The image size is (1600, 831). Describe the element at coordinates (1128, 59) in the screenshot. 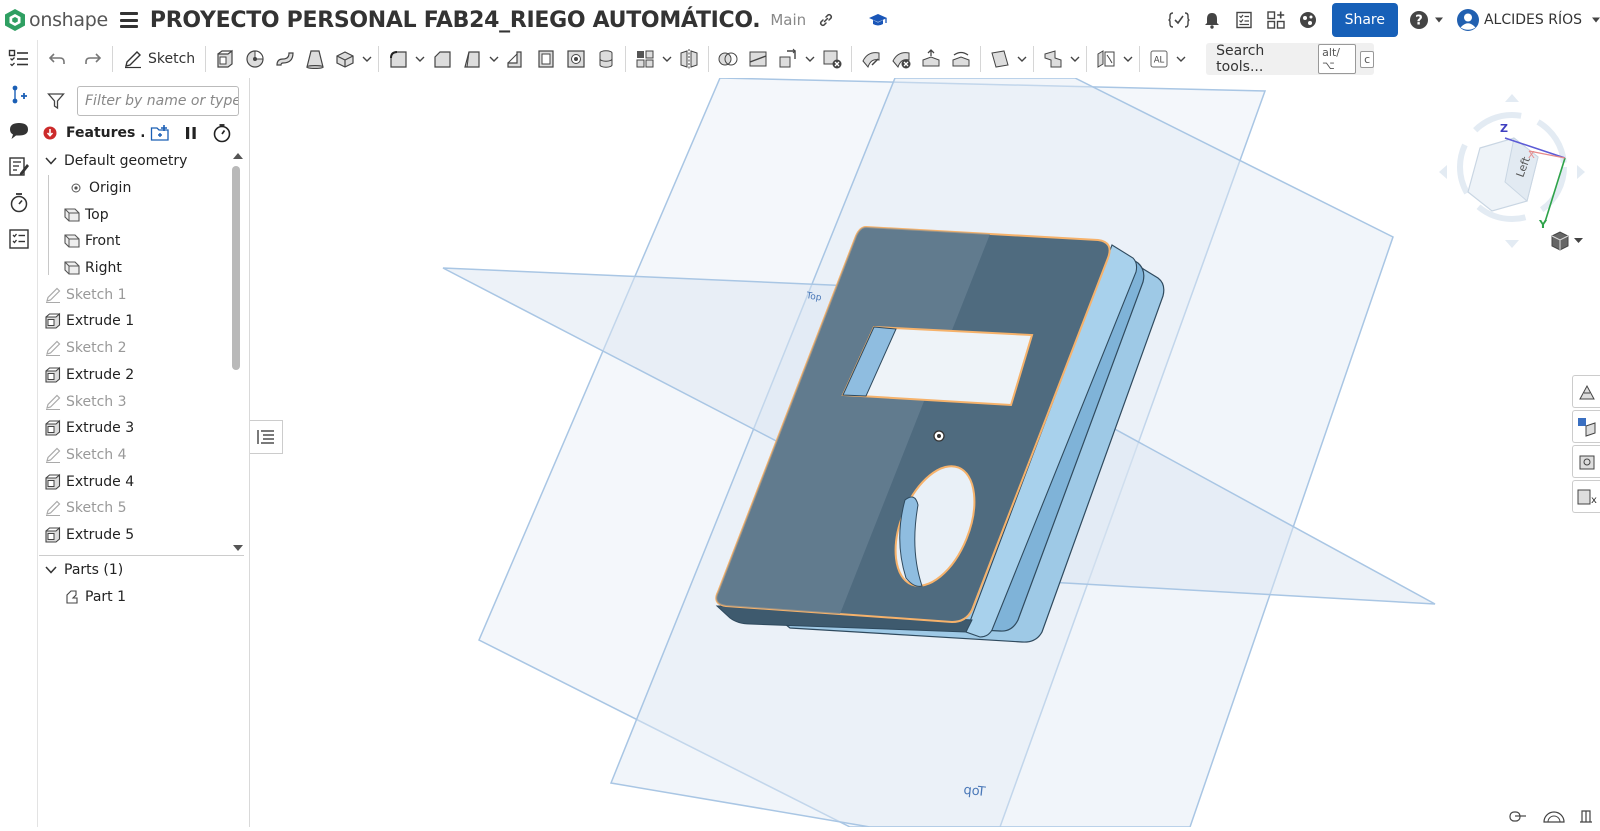

I see `surface-chevron-down-icon` at that location.